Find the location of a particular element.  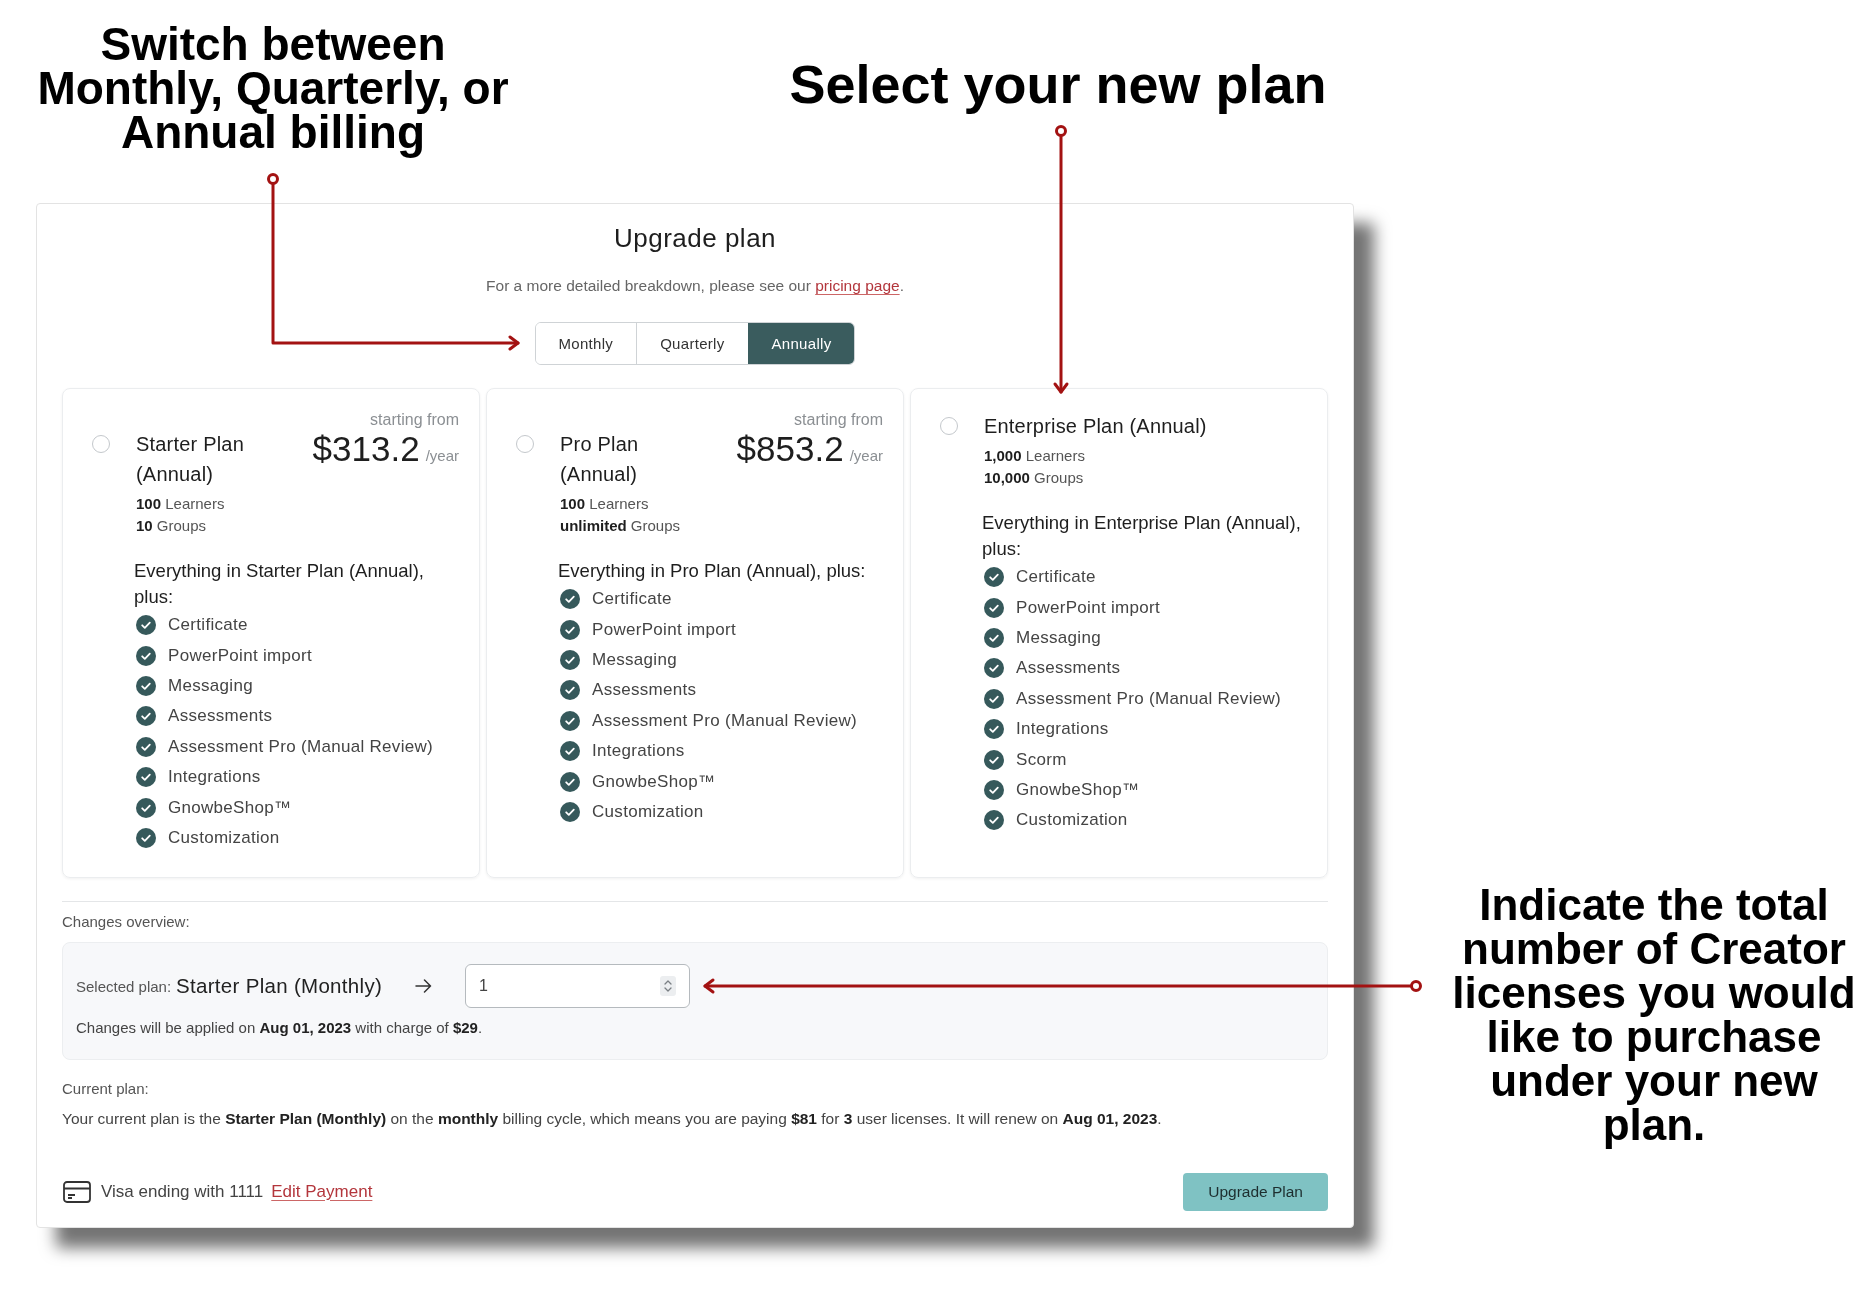

limit-text: 10,000 Groups is located at coordinates (1034, 478).